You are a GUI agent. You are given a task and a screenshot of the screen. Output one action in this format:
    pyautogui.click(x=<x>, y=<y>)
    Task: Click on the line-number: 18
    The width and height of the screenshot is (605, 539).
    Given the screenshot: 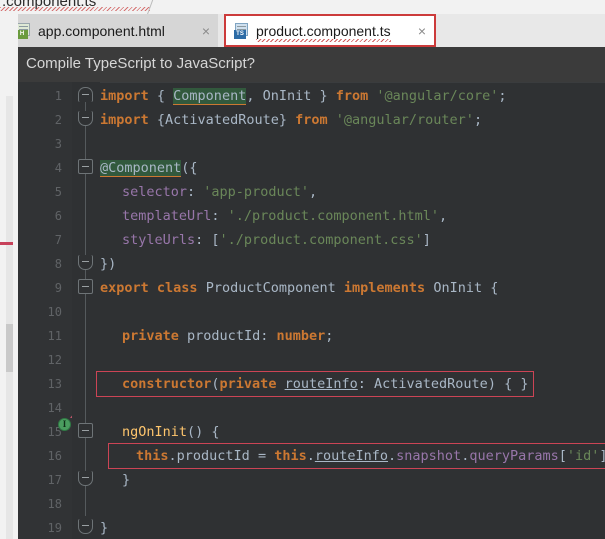 What is the action you would take?
    pyautogui.click(x=54, y=504)
    